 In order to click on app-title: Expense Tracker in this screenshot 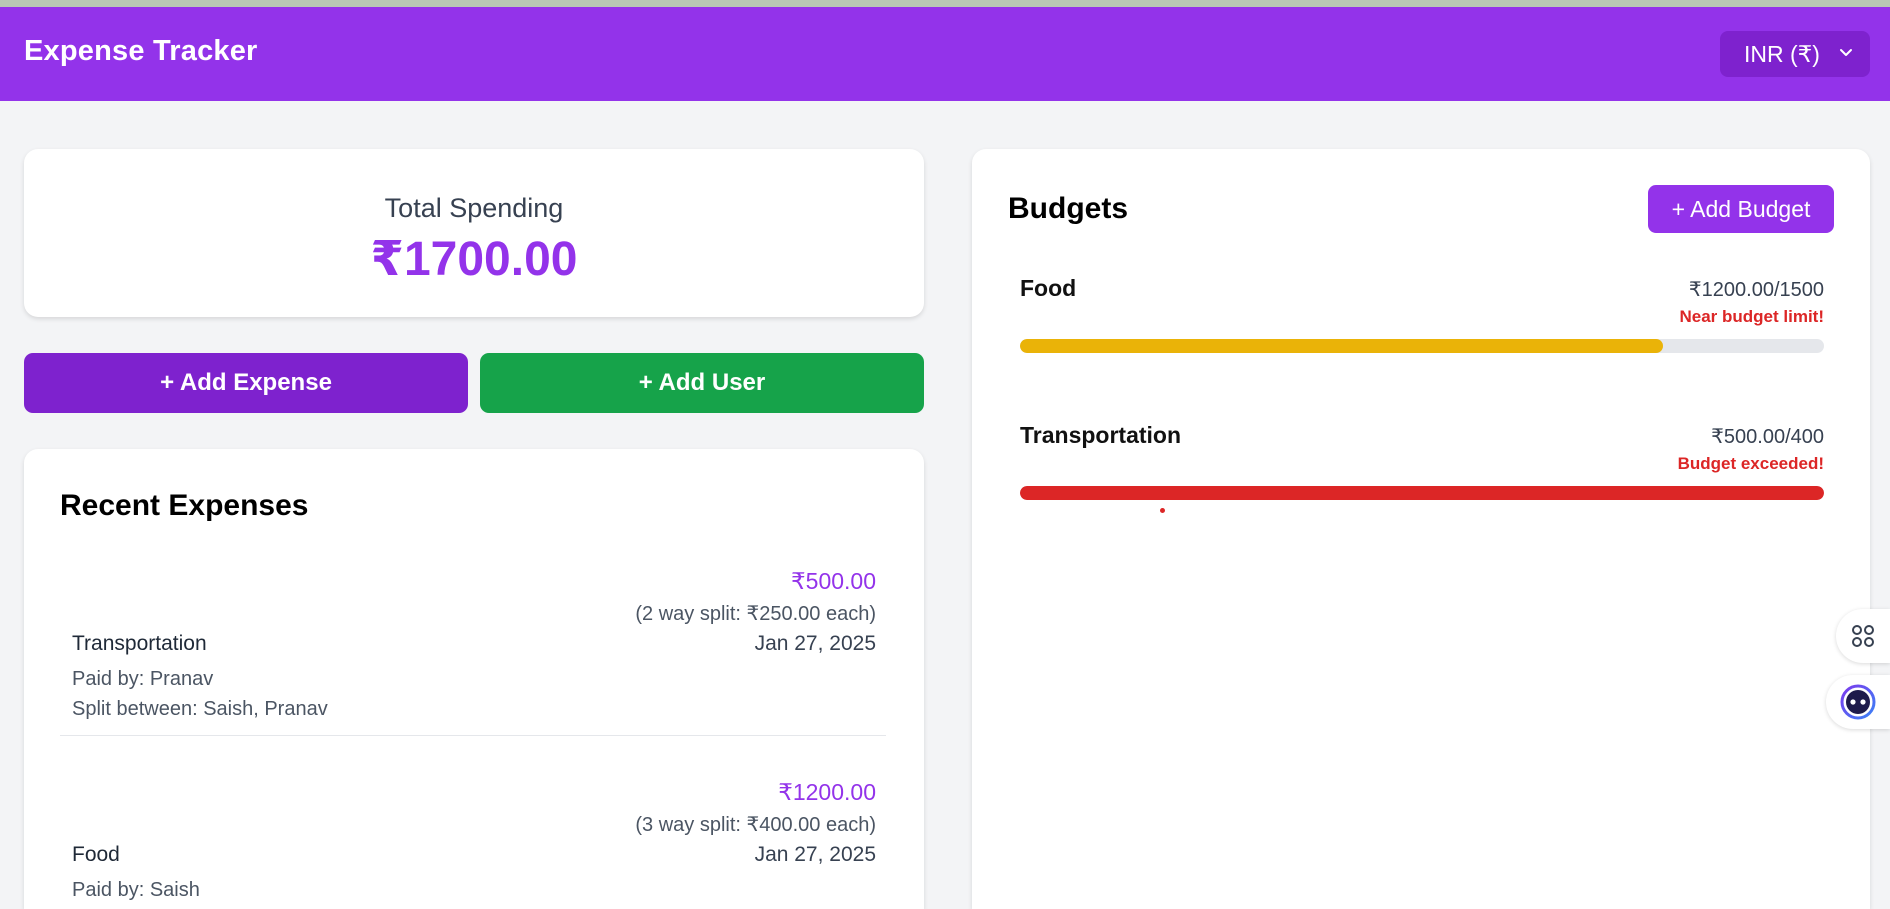, I will do `click(141, 51)`.